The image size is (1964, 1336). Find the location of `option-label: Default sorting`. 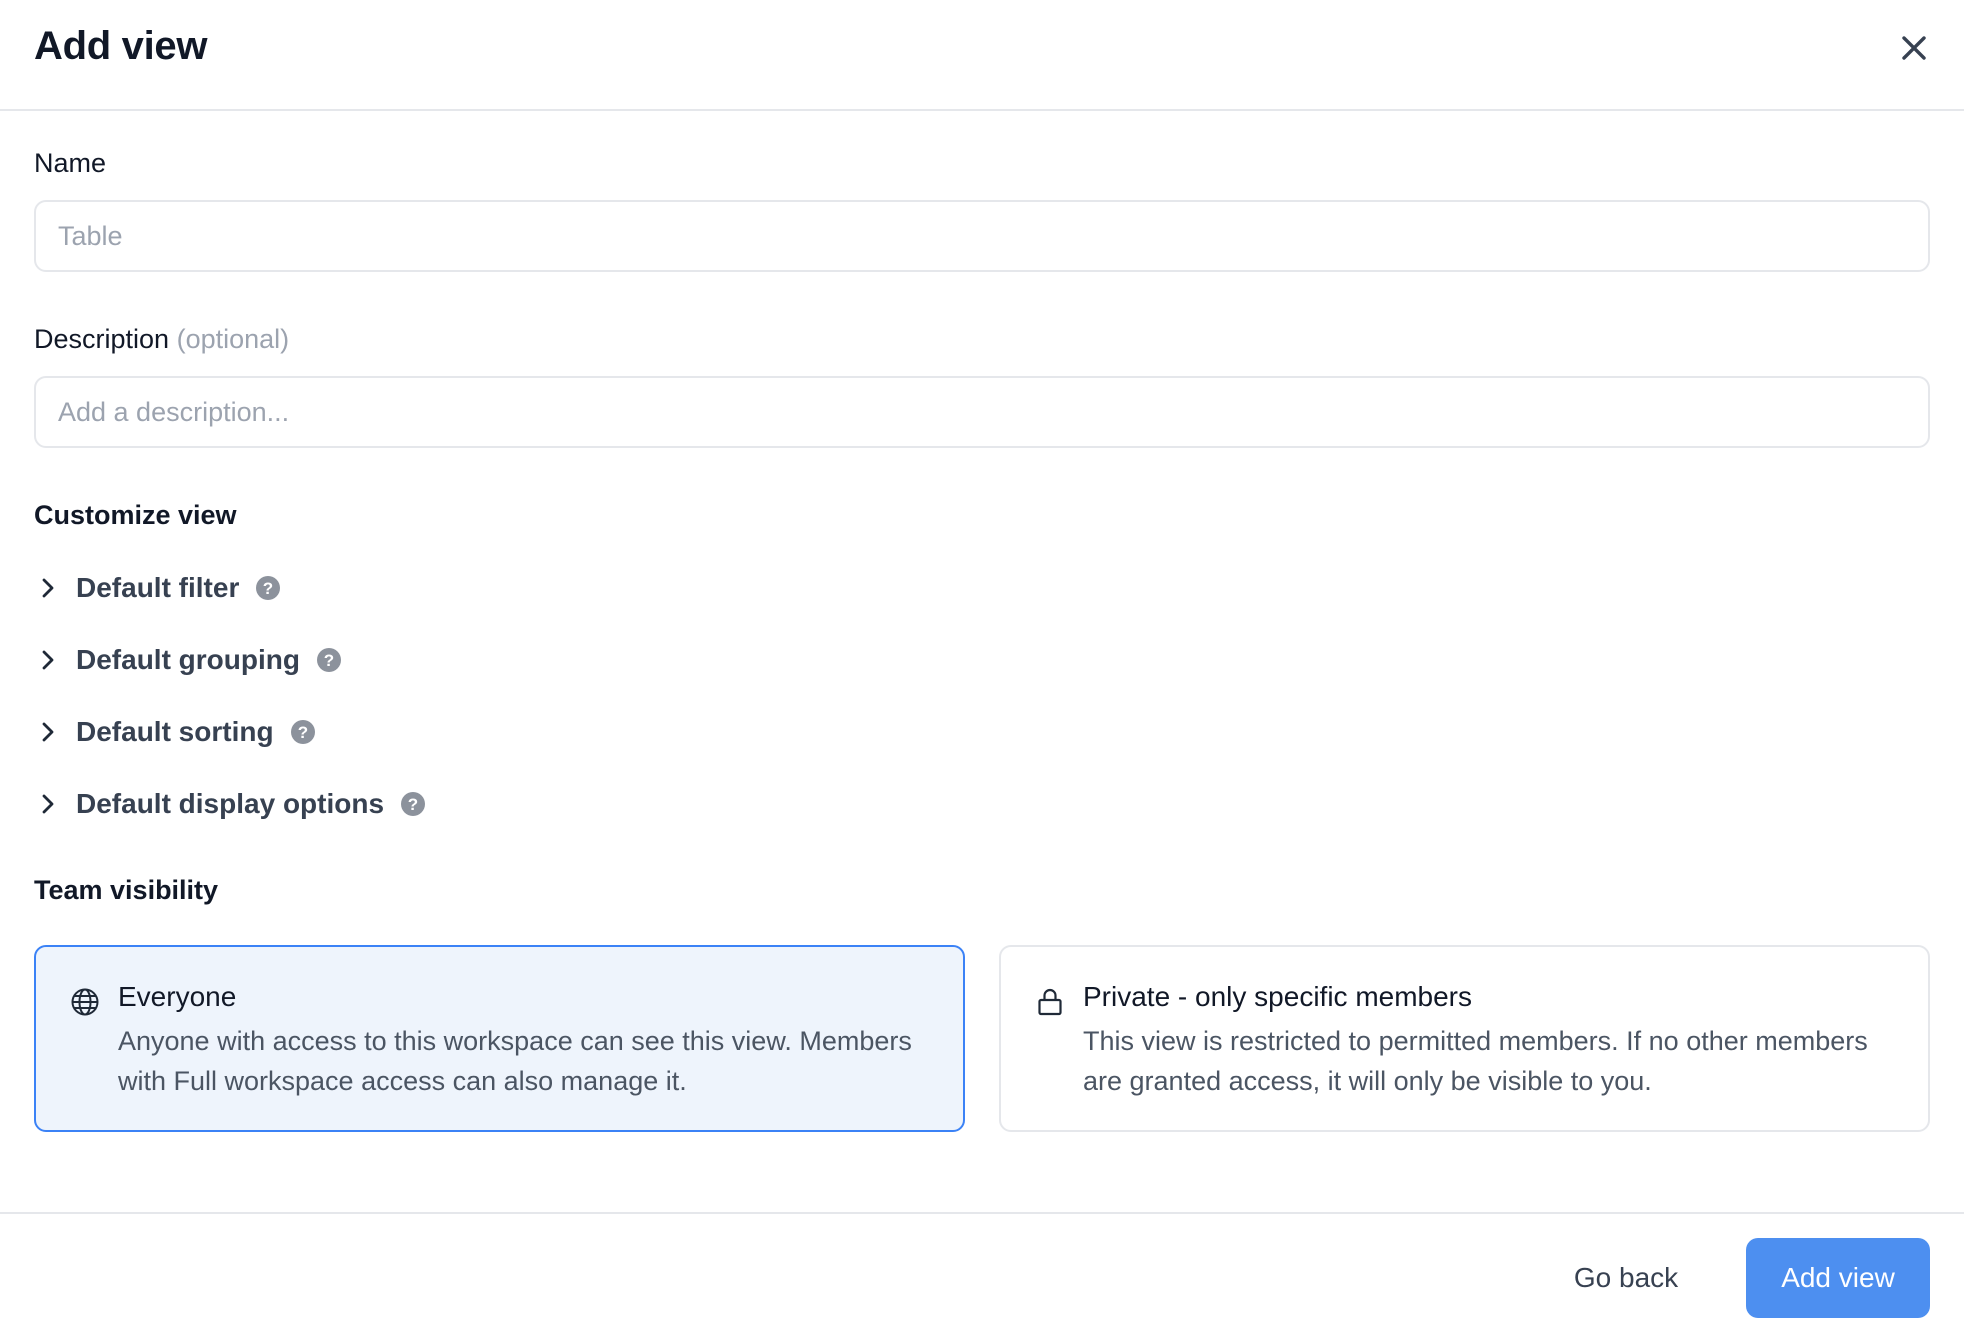

option-label: Default sorting is located at coordinates (175, 731).